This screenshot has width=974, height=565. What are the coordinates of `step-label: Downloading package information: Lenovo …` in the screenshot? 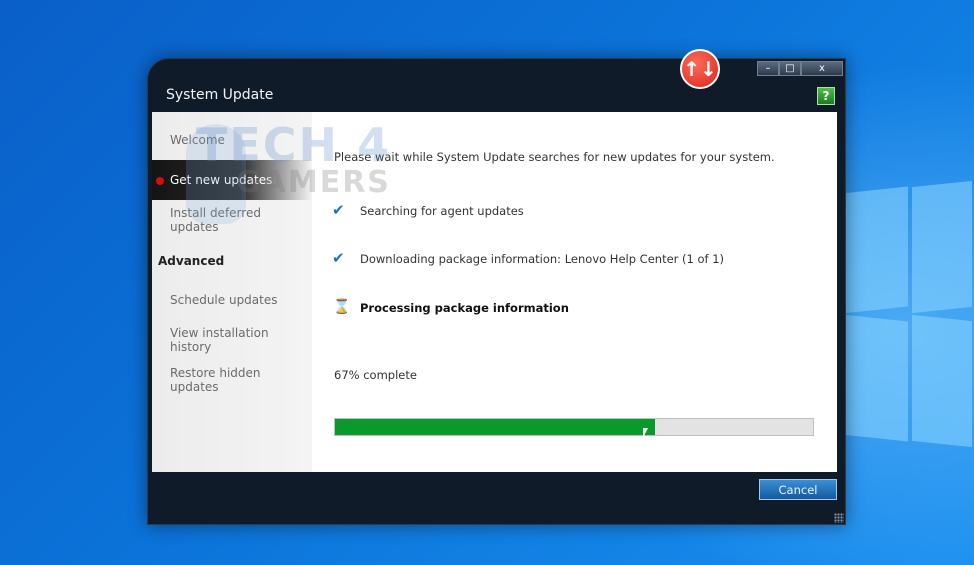 It's located at (542, 259).